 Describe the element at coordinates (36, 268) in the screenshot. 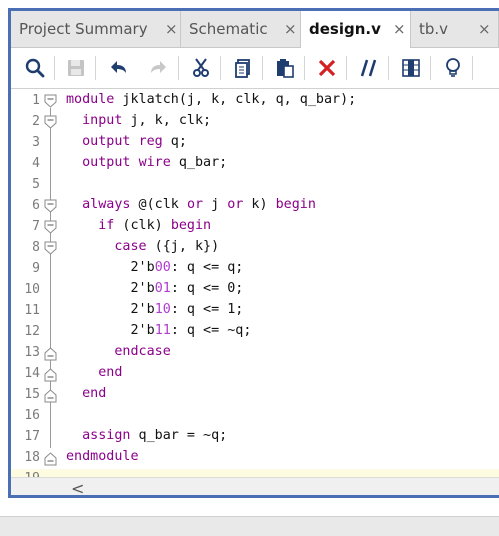

I see `line-number: 9` at that location.